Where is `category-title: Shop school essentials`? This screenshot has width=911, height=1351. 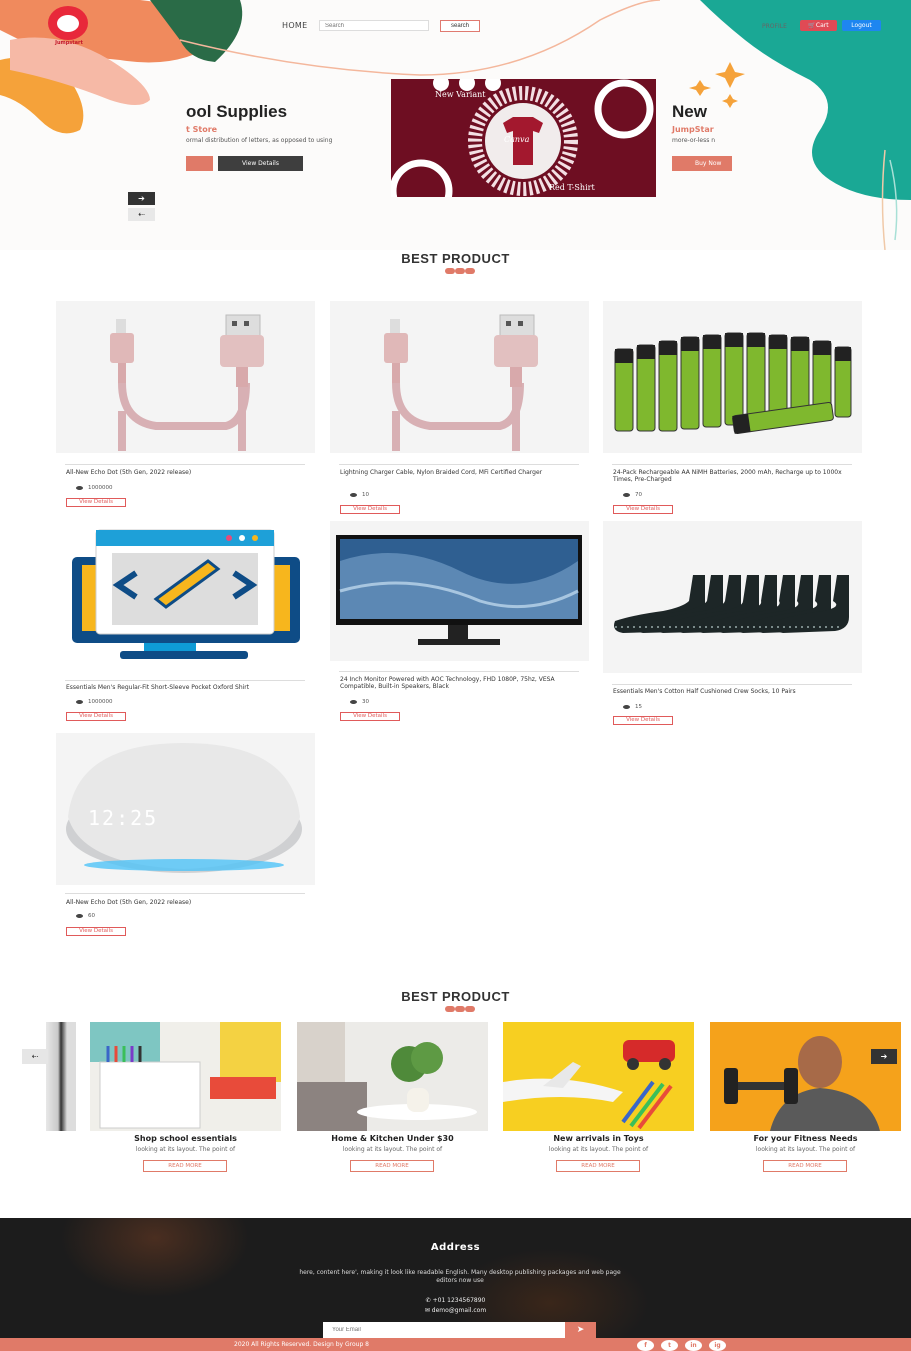
category-title: Shop school essentials is located at coordinates (185, 1138).